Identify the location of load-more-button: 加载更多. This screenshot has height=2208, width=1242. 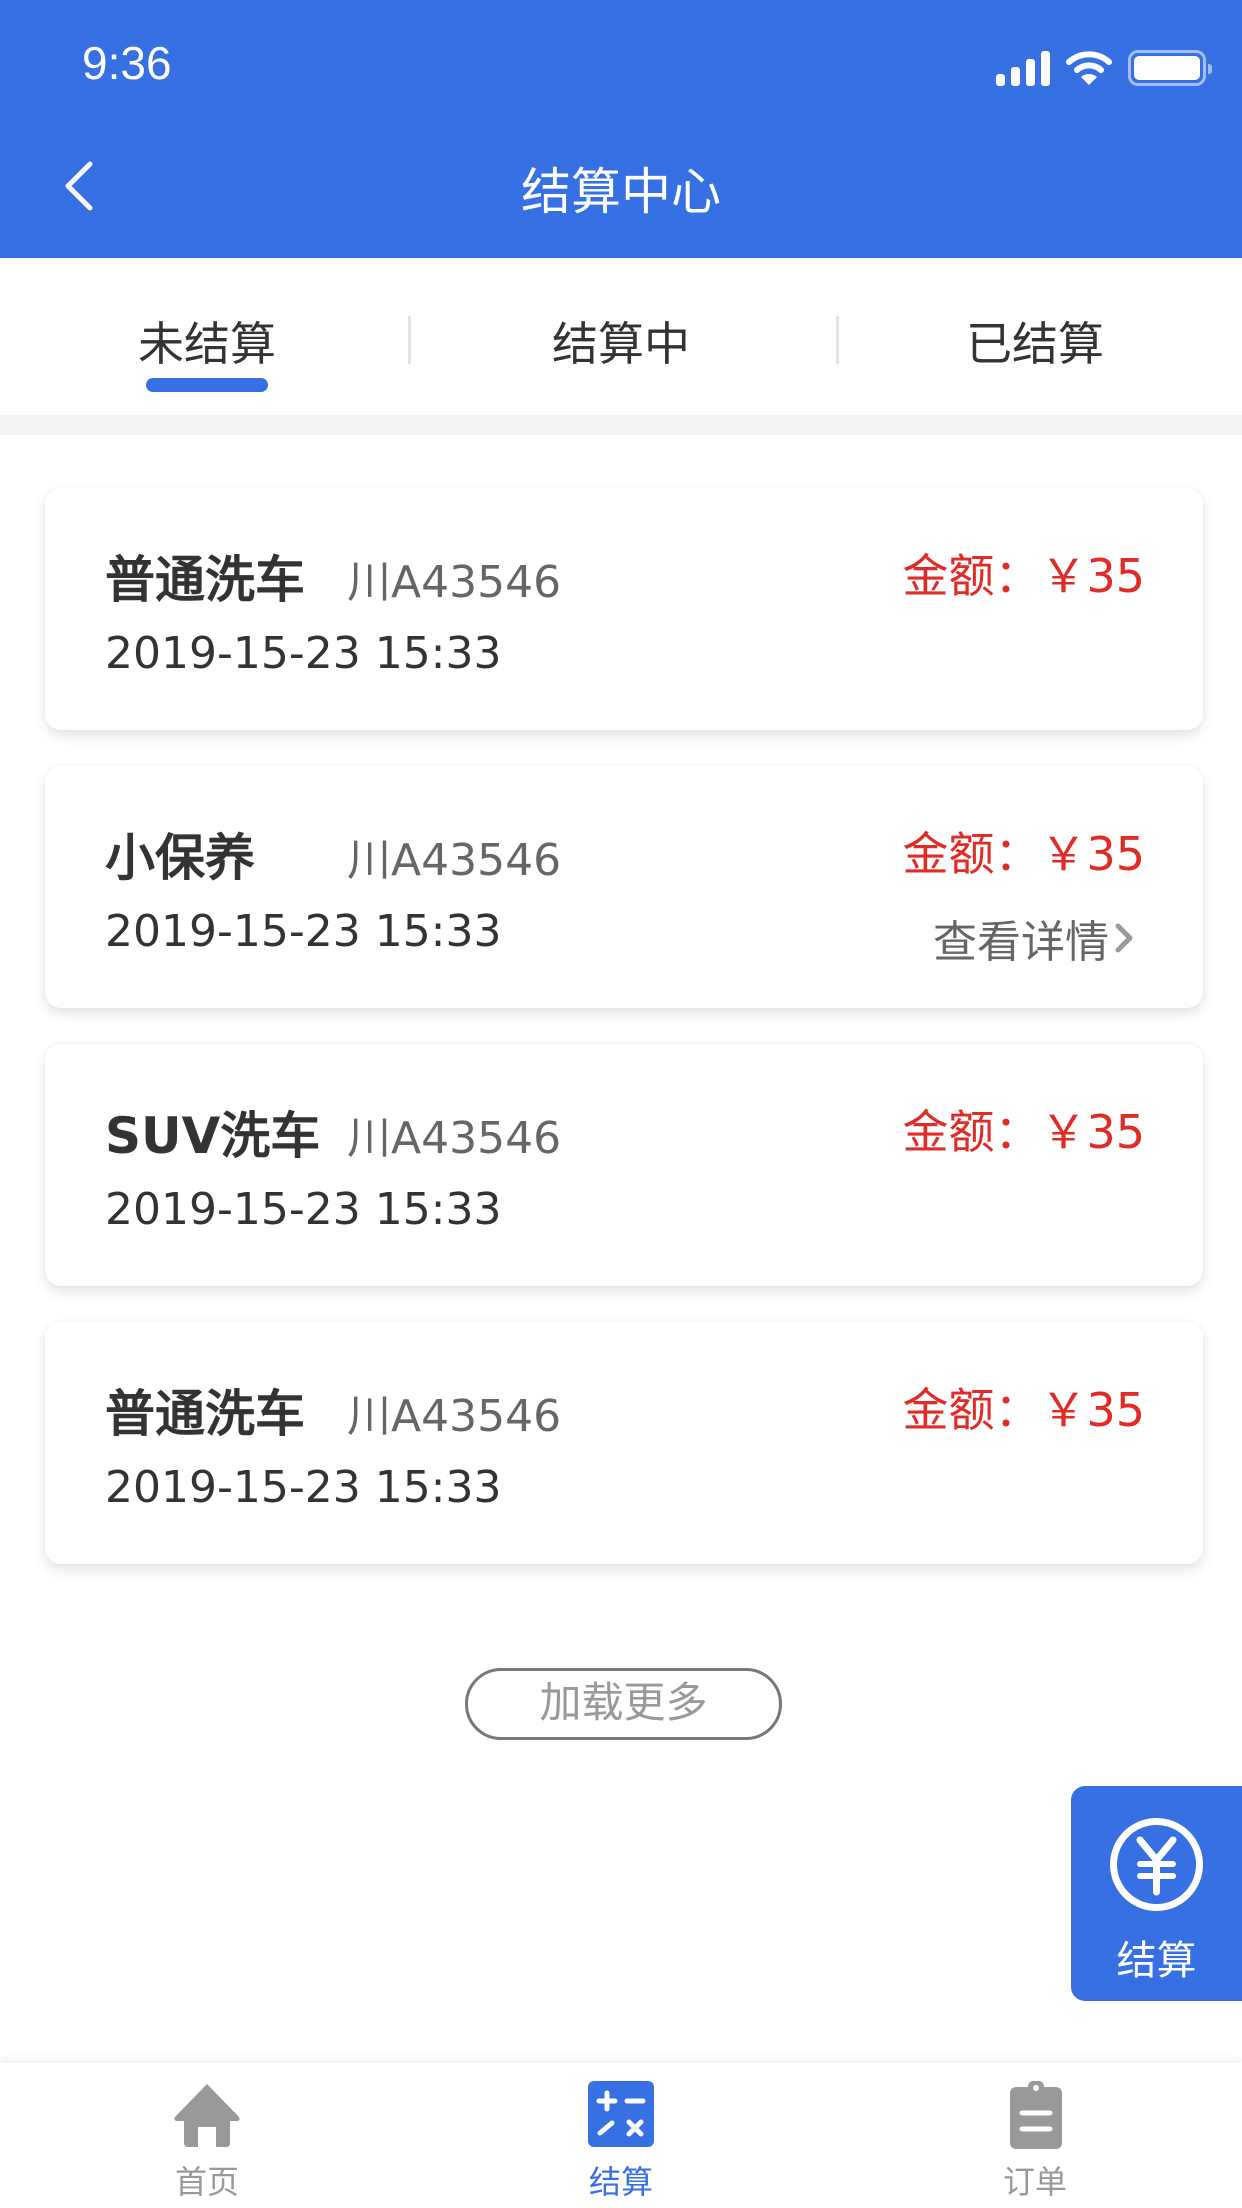
(623, 1704).